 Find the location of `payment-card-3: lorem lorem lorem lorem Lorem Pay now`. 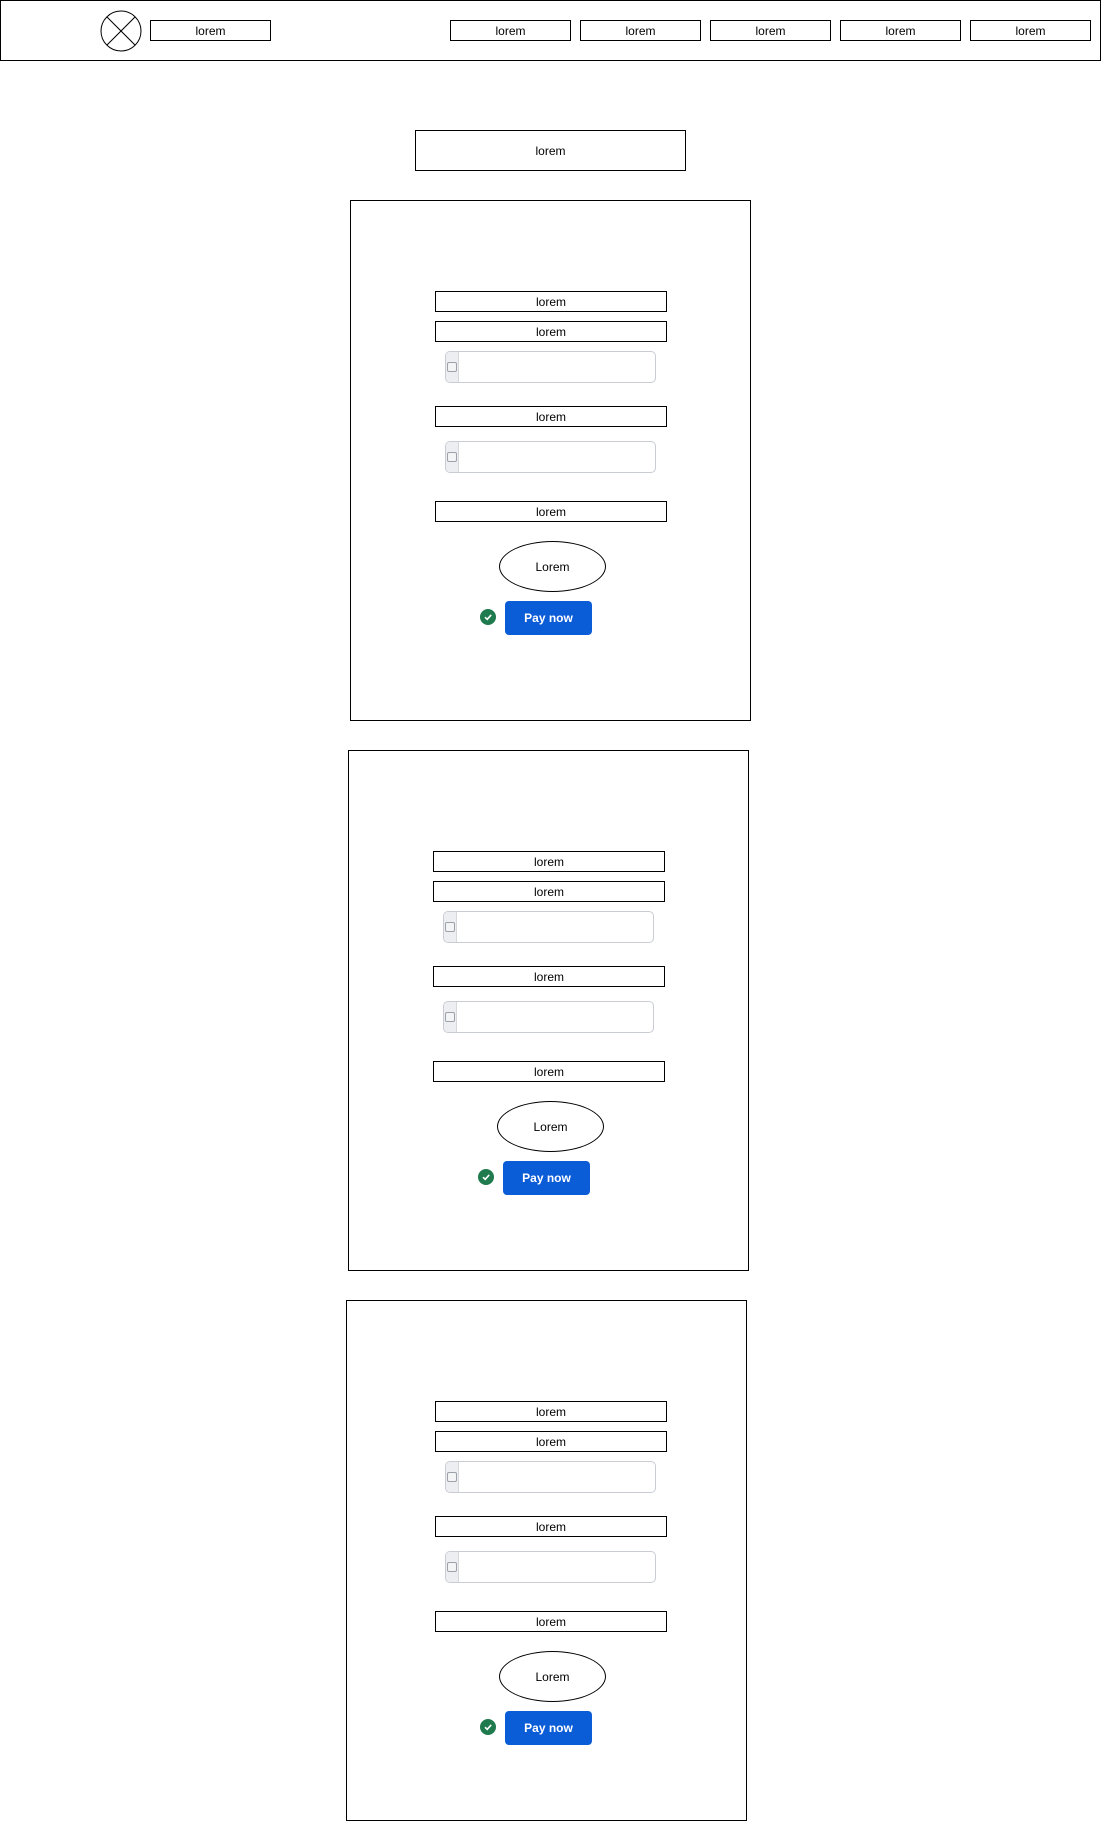

payment-card-3: lorem lorem lorem lorem Lorem Pay now is located at coordinates (546, 1560).